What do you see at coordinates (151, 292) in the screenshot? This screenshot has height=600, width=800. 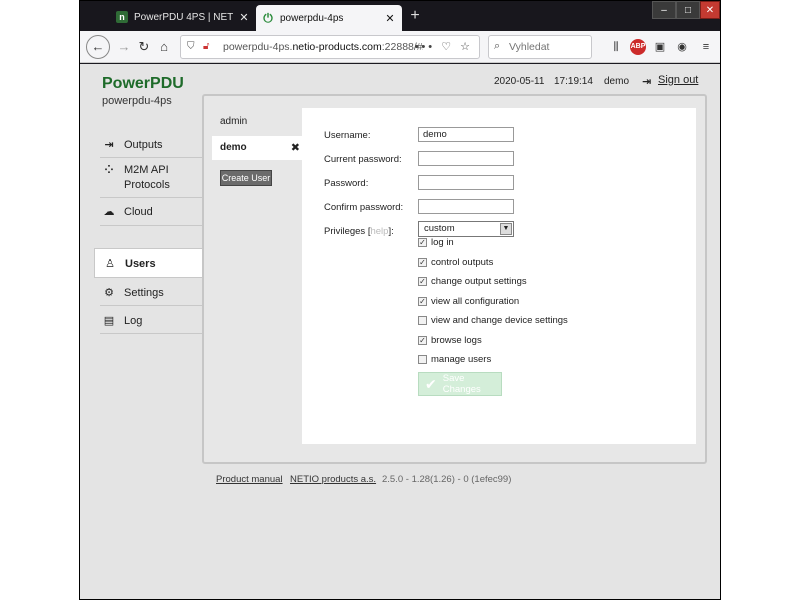 I see `menu-item-settings: ⚙ Settings` at bounding box center [151, 292].